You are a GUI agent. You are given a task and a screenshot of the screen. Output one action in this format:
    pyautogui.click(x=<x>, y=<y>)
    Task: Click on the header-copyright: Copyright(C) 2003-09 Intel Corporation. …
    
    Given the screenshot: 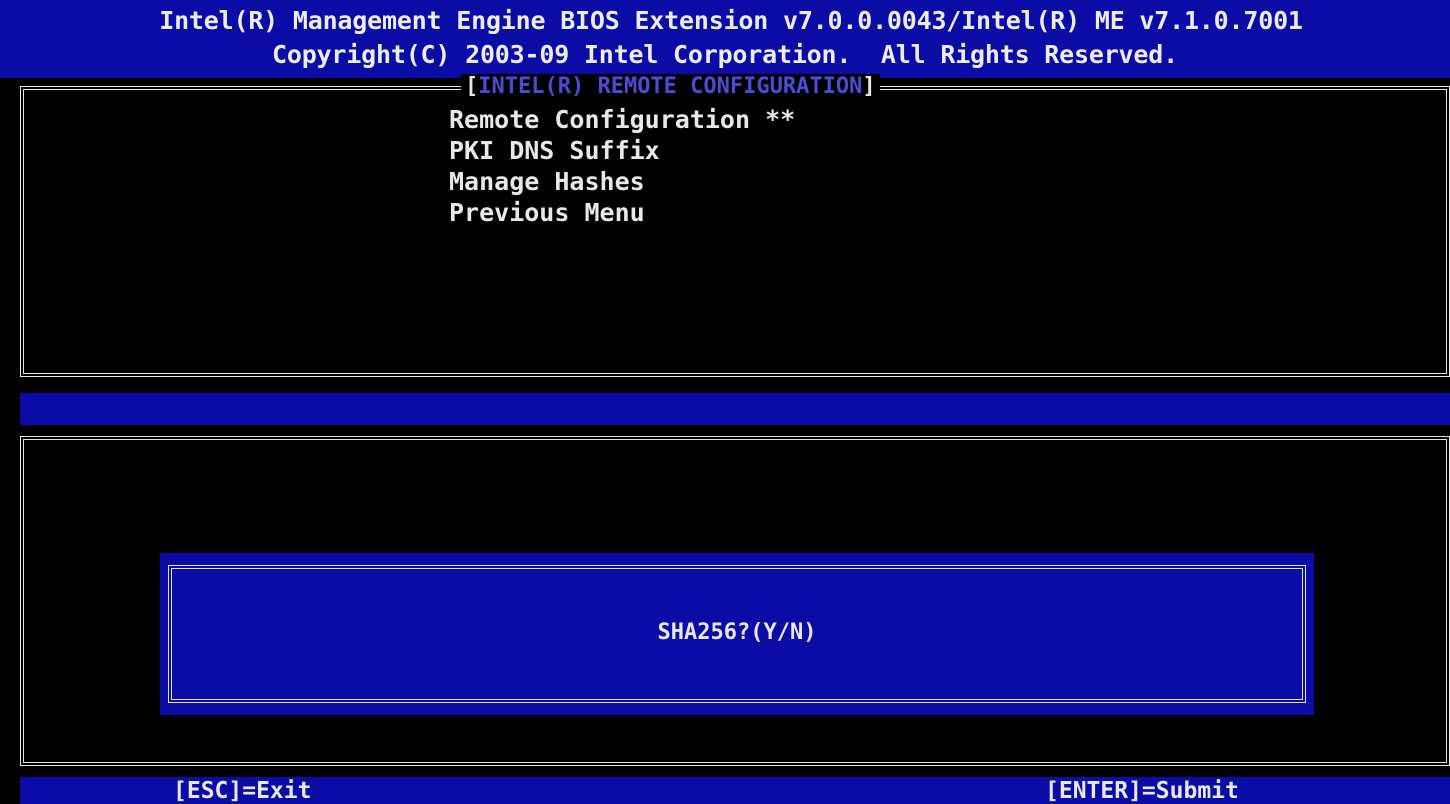 What is the action you would take?
    pyautogui.click(x=725, y=54)
    